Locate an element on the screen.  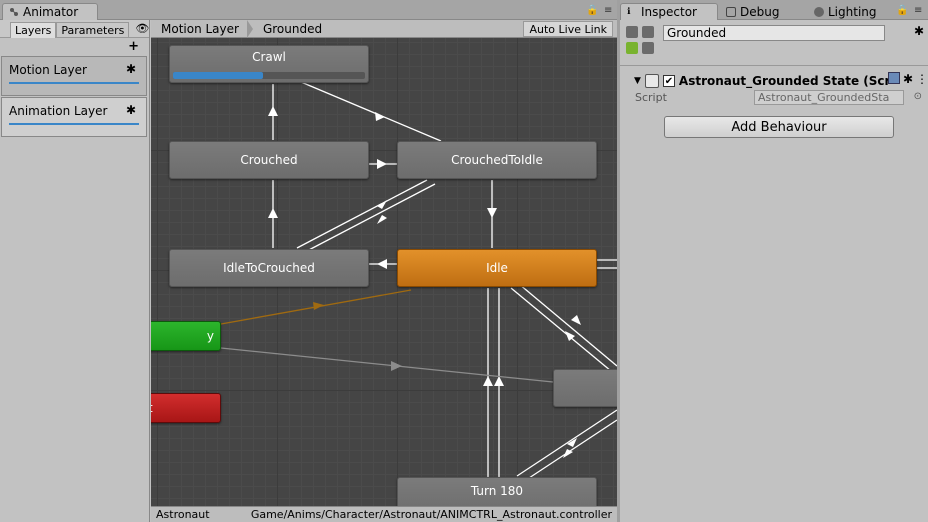
breadcrumb-label: Grounded is located at coordinates (292, 28).